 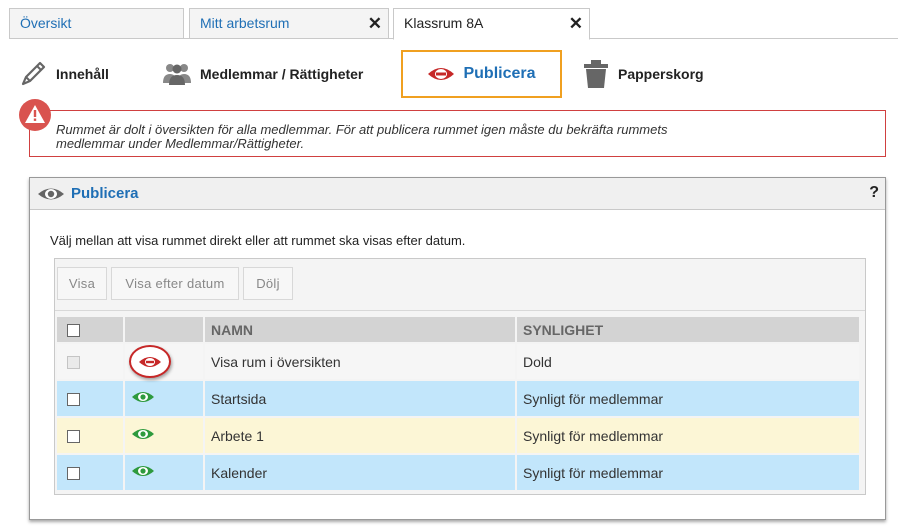 What do you see at coordinates (457, 194) in the screenshot?
I see `panel-header: Publicera ?` at bounding box center [457, 194].